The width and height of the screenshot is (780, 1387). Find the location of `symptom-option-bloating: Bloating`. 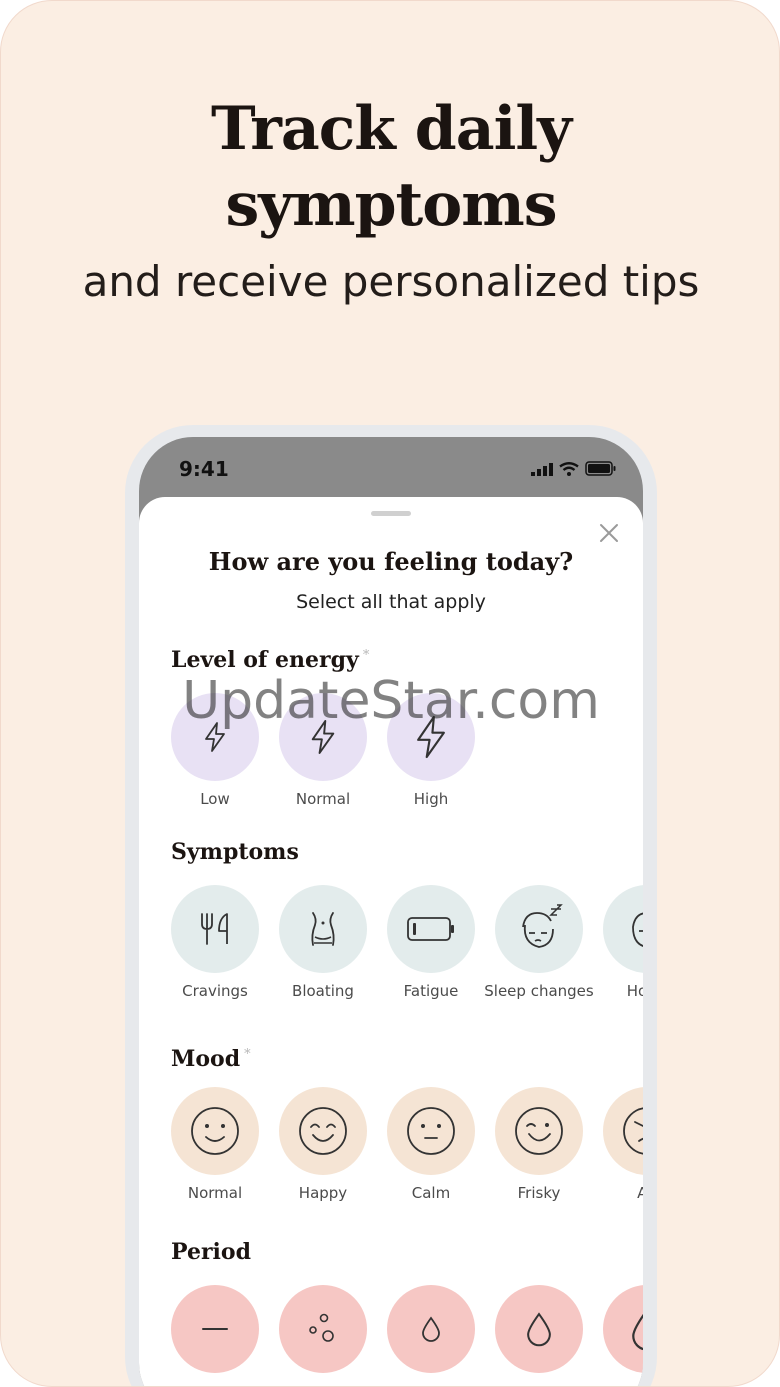

symptom-option-bloating: Bloating is located at coordinates (323, 942).